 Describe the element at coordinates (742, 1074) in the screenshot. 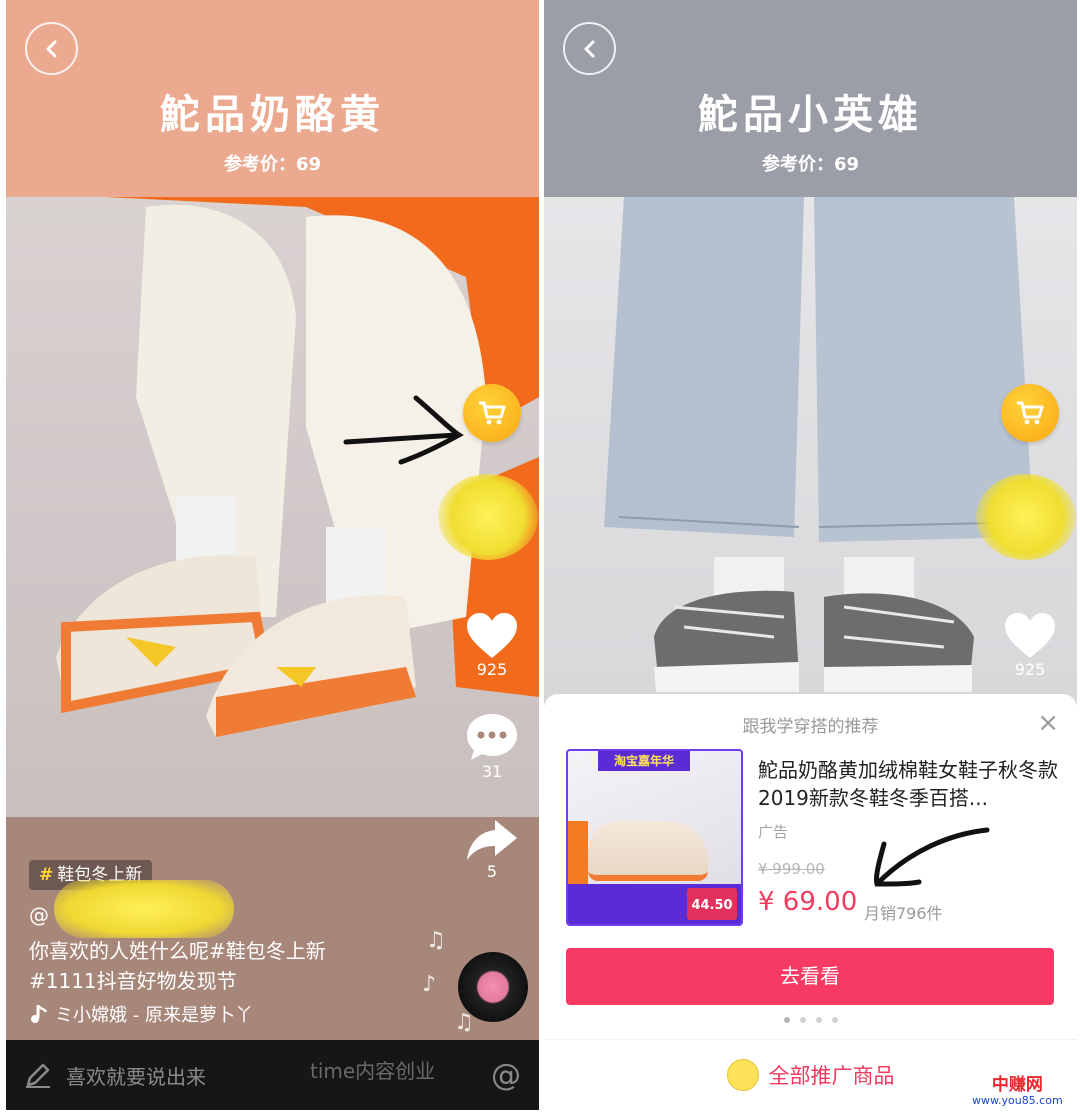

I see `shop-avatar` at that location.